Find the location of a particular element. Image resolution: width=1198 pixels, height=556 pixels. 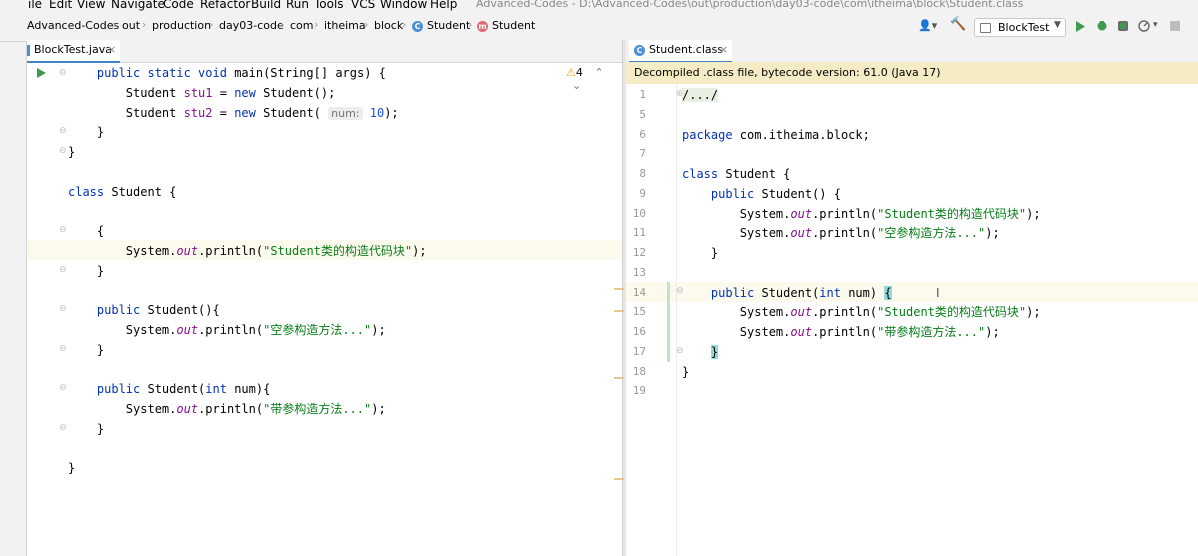

code-line: public Student(){ is located at coordinates (144, 310).